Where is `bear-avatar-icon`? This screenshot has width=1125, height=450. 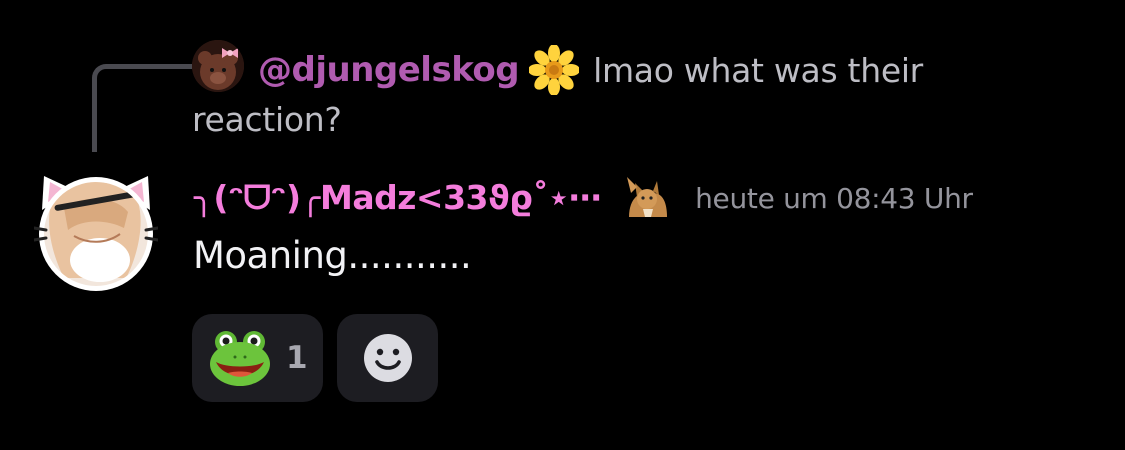
bear-avatar-icon is located at coordinates (218, 66).